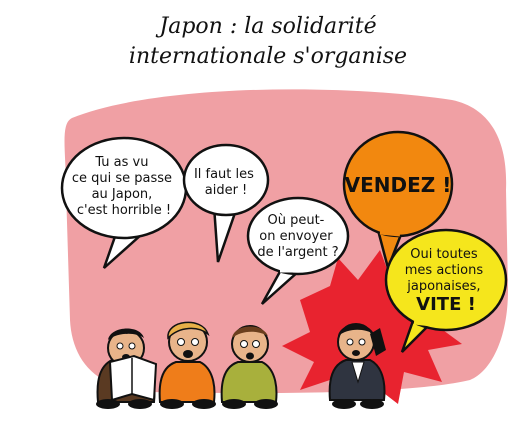  I want to click on bubble-vendez-text: VENDEZ !, so click(398, 185).